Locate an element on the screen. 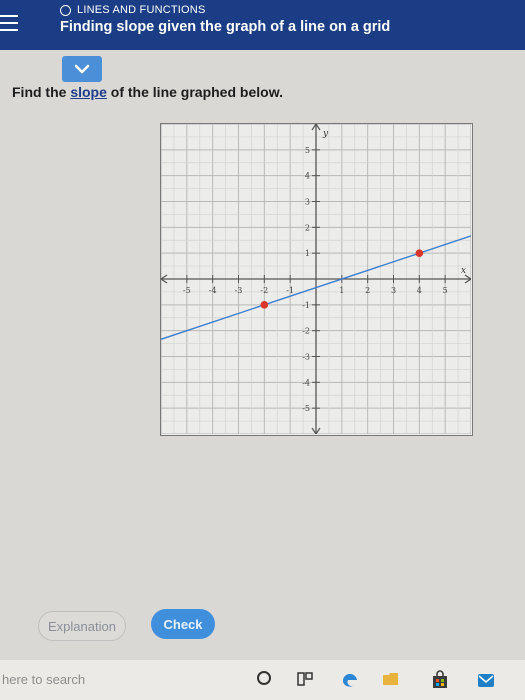 This screenshot has height=700, width=525. slope-definition-link: slope is located at coordinates (88, 92).